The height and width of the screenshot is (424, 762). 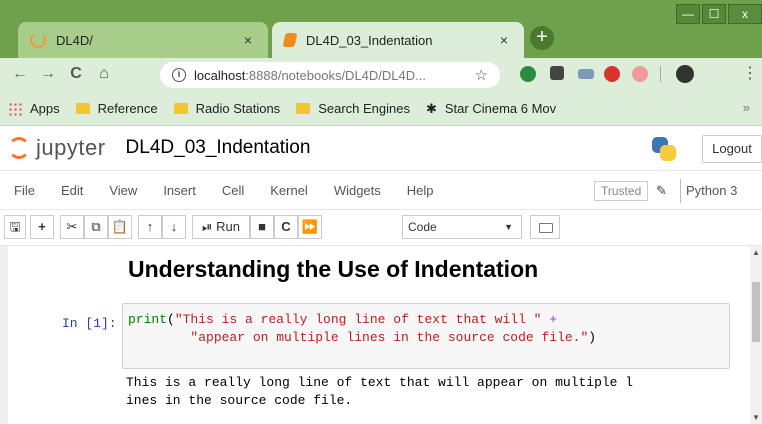 I want to click on scroll-down-icon: ▼, so click(x=756, y=417).